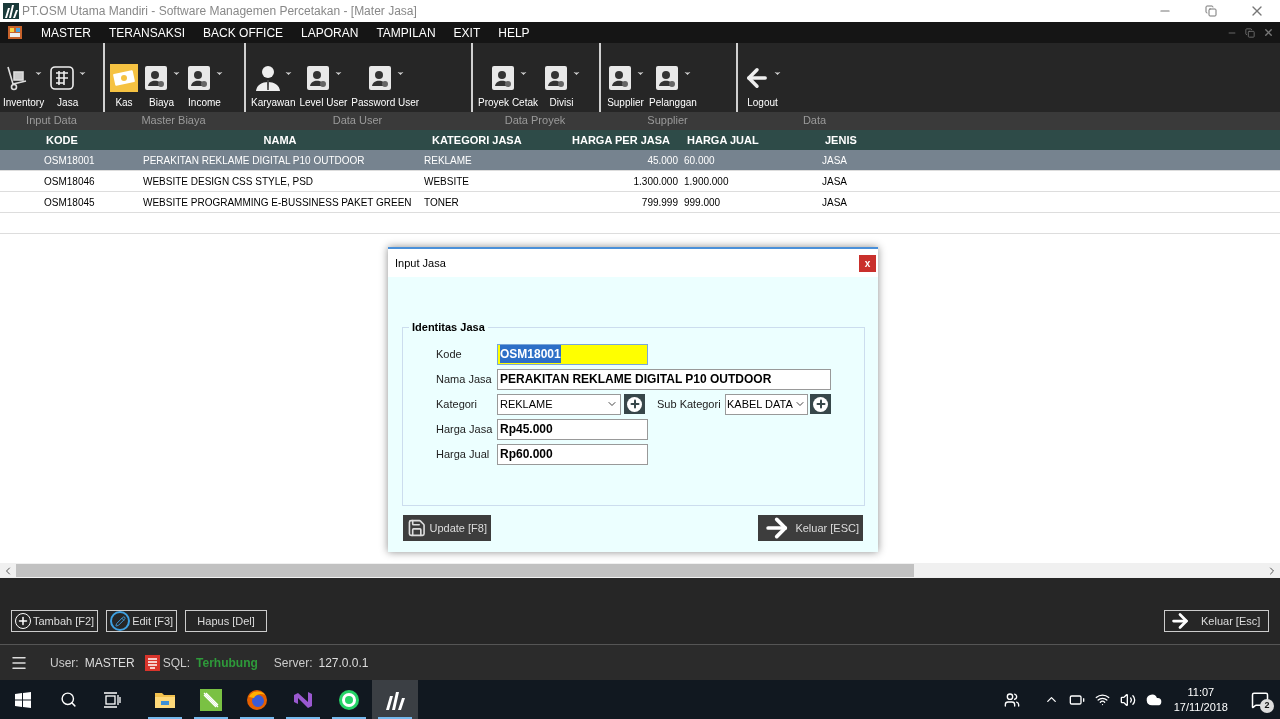  Describe the element at coordinates (417, 528) in the screenshot. I see `save-icon` at that location.